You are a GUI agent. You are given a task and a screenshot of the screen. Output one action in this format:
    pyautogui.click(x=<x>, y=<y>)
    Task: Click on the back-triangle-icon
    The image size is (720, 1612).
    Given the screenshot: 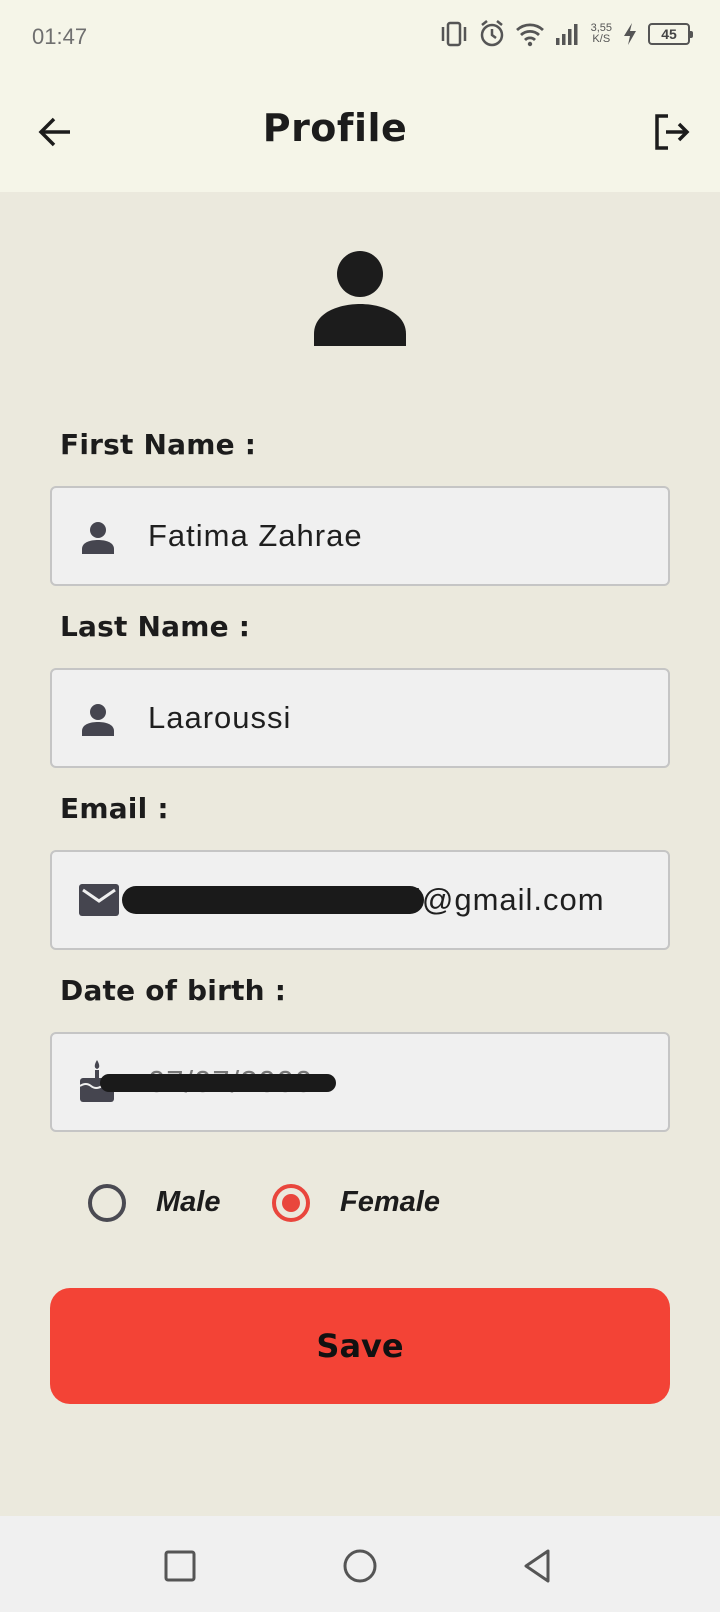 What is the action you would take?
    pyautogui.click(x=538, y=1566)
    